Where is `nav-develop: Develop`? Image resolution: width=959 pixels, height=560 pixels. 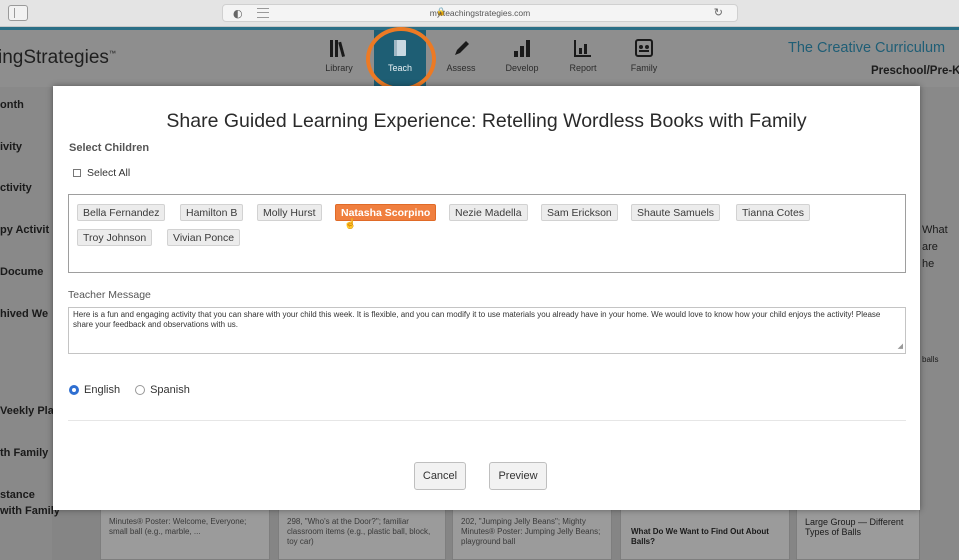
nav-develop: Develop is located at coordinates (522, 53).